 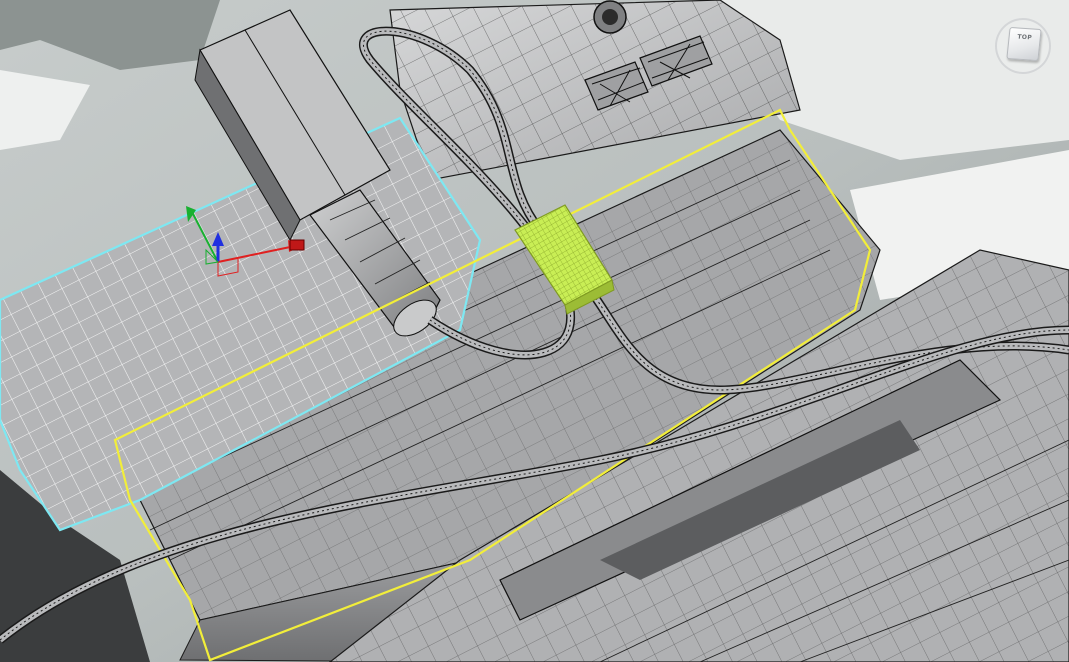 I want to click on lens-port-inner, so click(x=610, y=17).